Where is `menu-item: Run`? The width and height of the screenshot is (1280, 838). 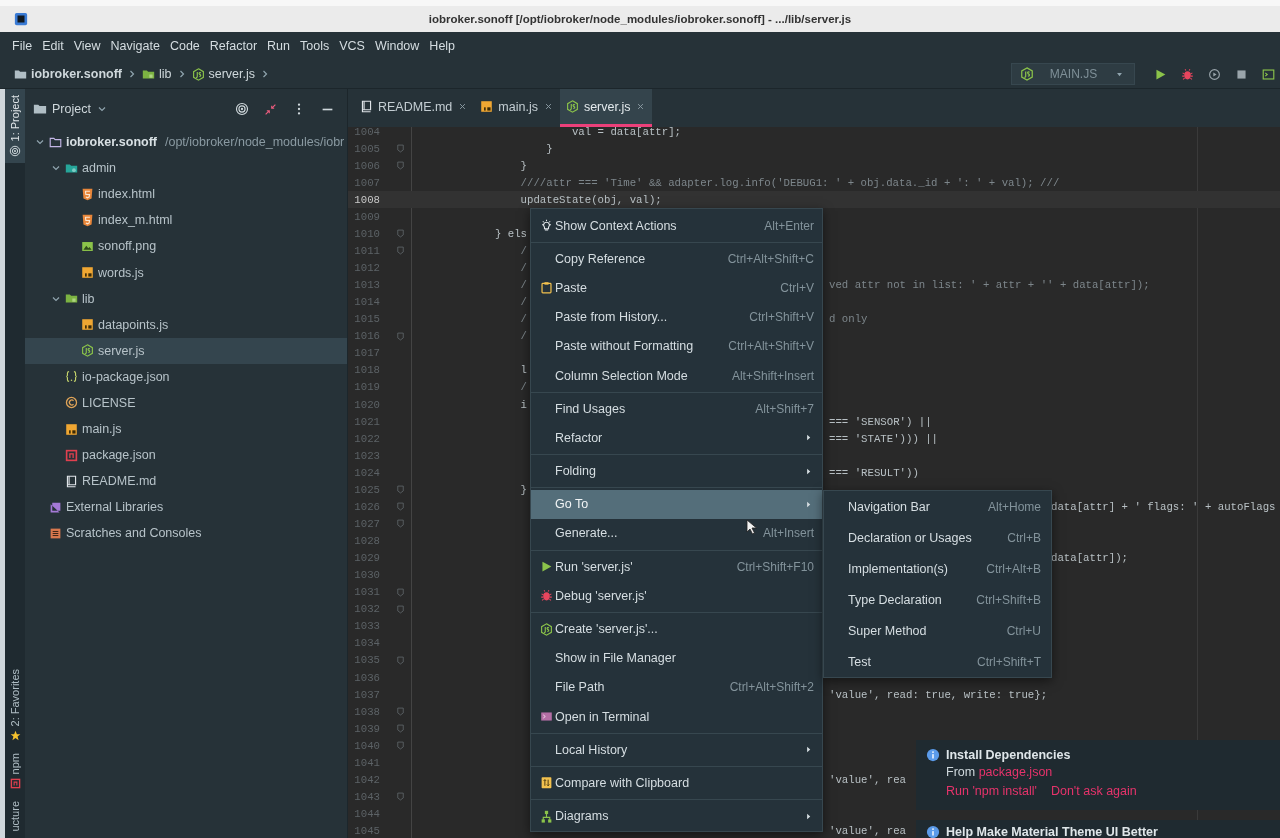 menu-item: Run is located at coordinates (278, 46).